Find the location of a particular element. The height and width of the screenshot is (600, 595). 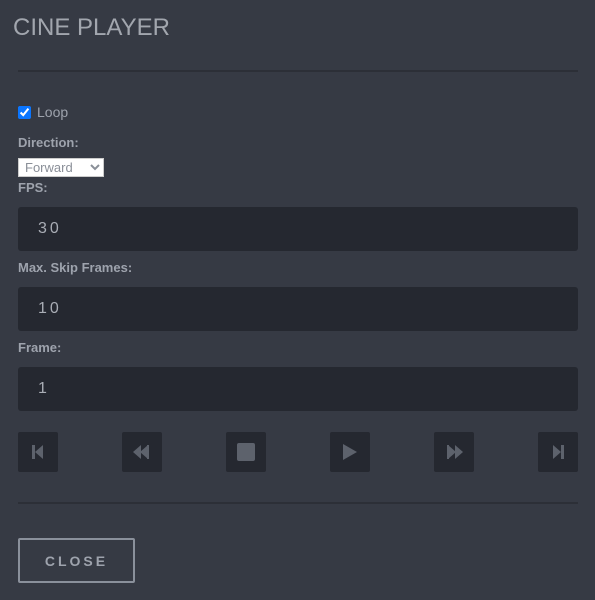

max-skip-frames-label: Max. Skip Frames: is located at coordinates (75, 267).